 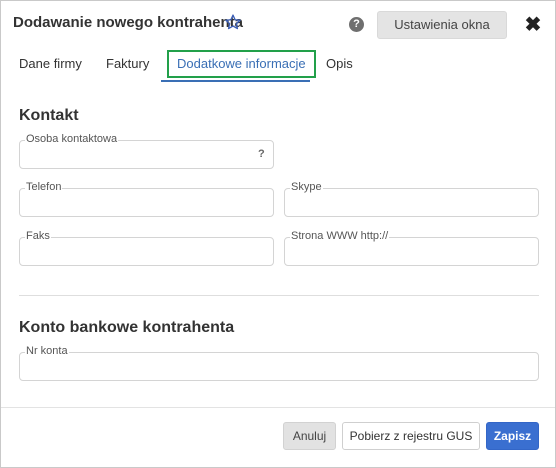 I want to click on tab-additional-info: Dodatkowe informacje, so click(x=241, y=64).